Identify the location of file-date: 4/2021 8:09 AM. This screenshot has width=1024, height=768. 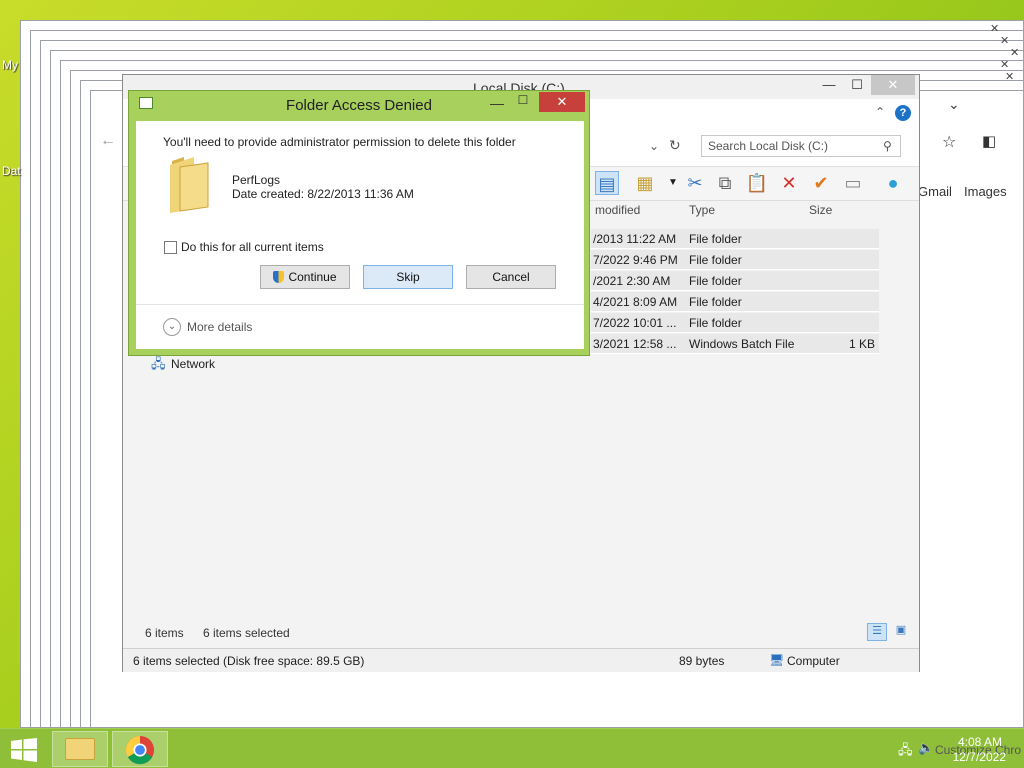
(635, 302).